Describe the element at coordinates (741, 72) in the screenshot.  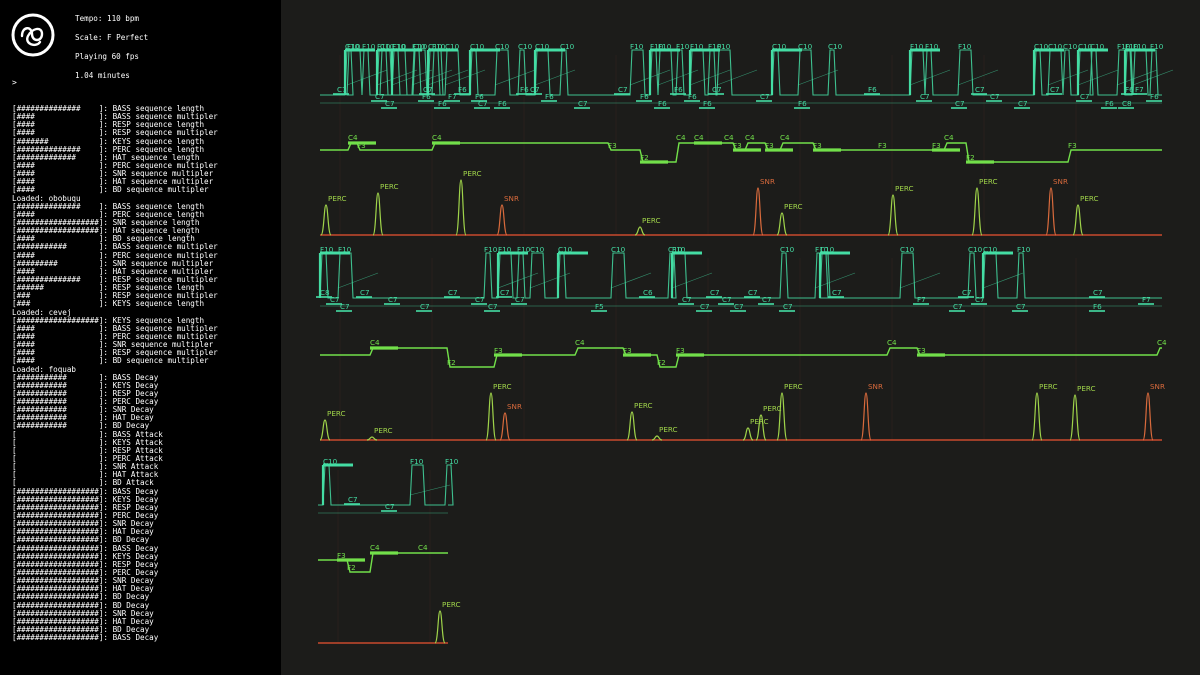
I see `keys-waveform` at that location.